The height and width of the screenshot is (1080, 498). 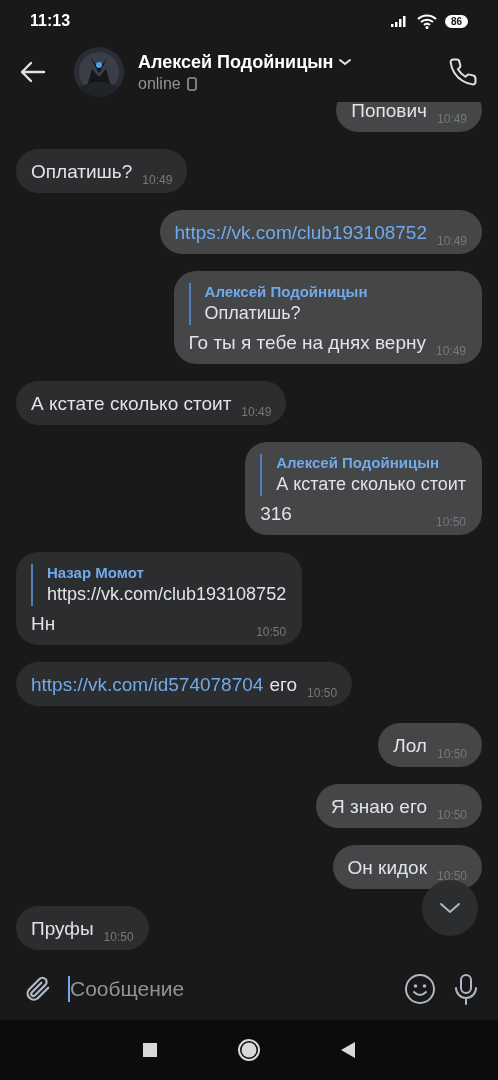 I want to click on message-link: https://vk.com/id574078704, so click(x=147, y=685).